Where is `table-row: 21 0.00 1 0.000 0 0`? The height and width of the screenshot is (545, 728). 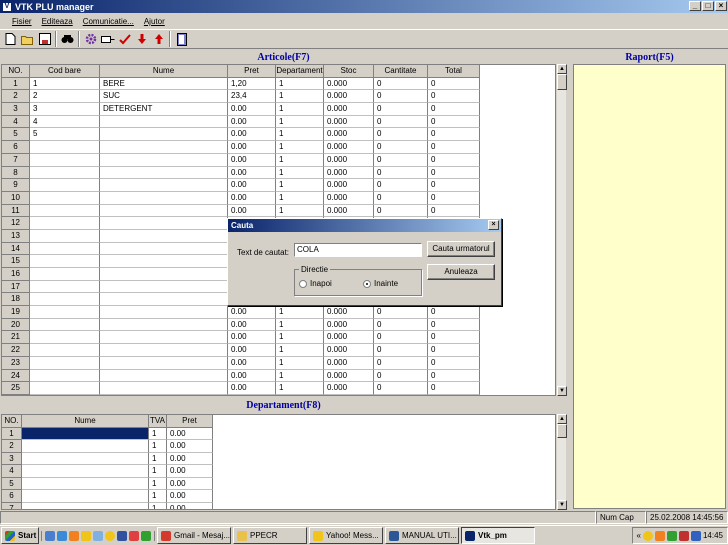
table-row: 21 0.00 1 0.000 0 0 is located at coordinates (278, 338).